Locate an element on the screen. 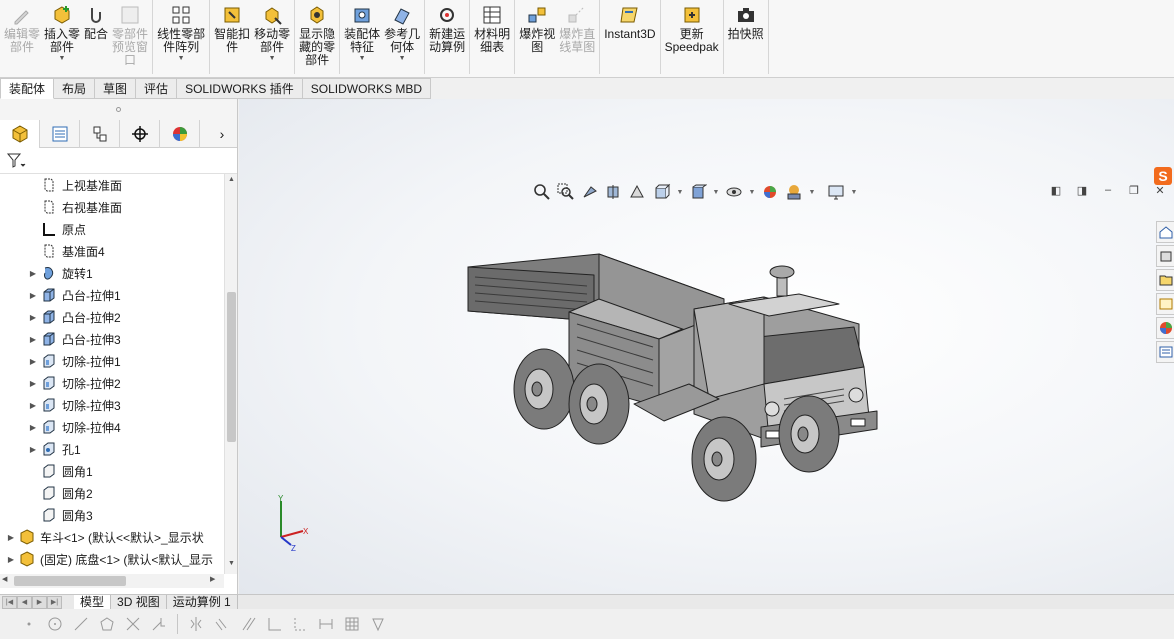  smart-fastener-button: 智能扣 件 is located at coordinates (232, 37).